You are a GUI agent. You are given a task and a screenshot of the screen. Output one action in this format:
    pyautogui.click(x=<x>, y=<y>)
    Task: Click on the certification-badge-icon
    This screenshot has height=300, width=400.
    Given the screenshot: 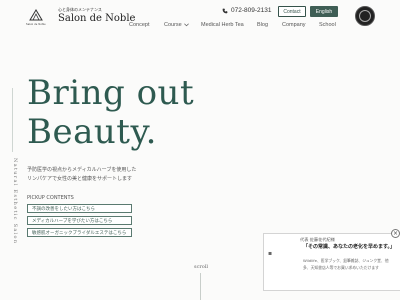 What is the action you would take?
    pyautogui.click(x=365, y=16)
    